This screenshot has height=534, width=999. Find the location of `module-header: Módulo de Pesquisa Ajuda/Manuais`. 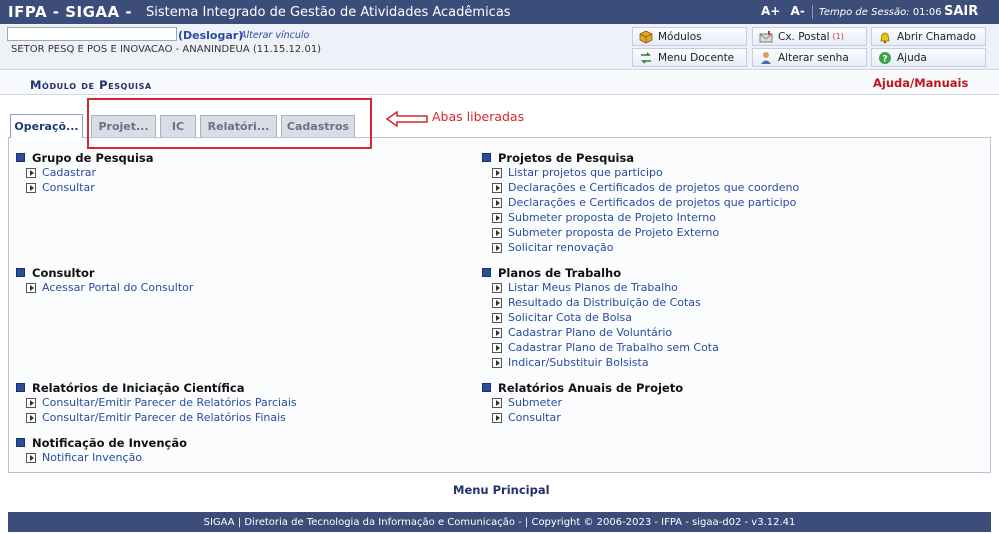

module-header: Módulo de Pesquisa Ajuda/Manuais is located at coordinates (499, 83).